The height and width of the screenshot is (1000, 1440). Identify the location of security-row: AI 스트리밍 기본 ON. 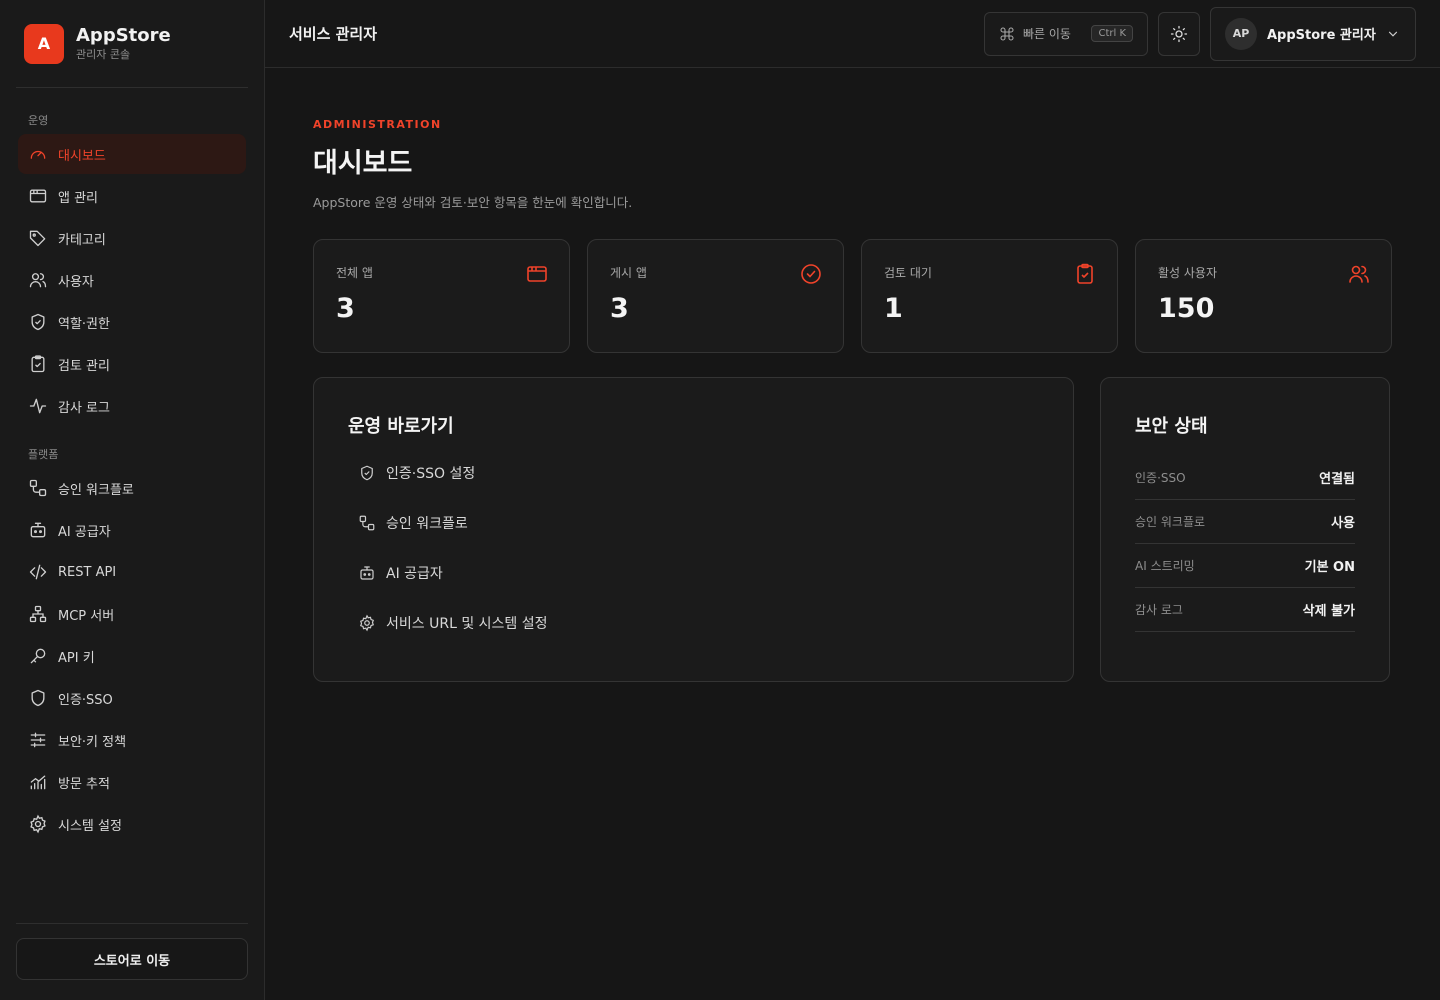
(1245, 566).